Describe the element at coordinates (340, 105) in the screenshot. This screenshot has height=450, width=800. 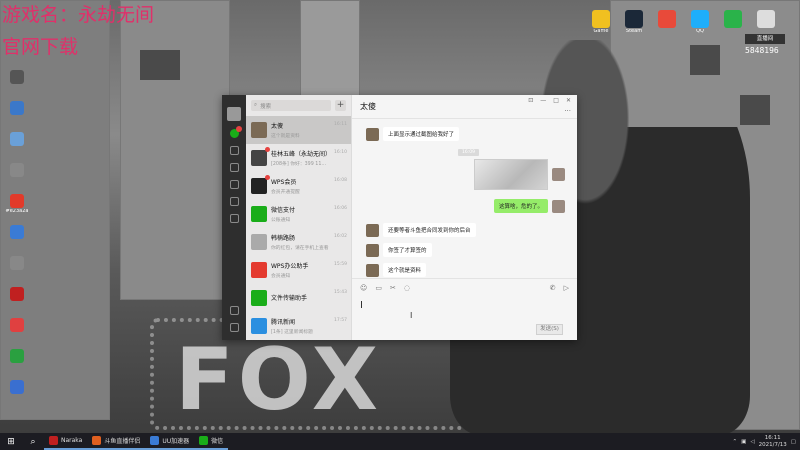
I see `add-button: +` at that location.